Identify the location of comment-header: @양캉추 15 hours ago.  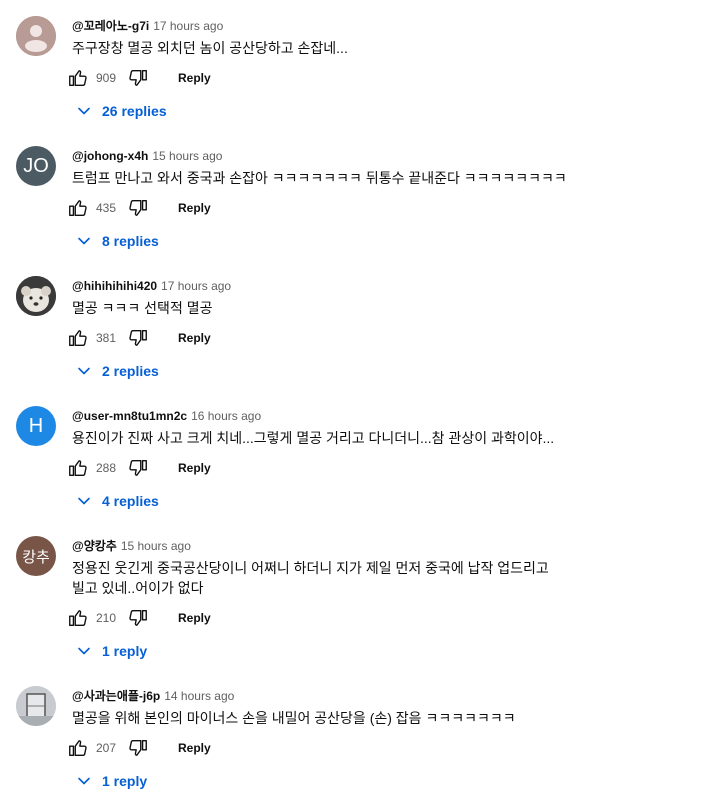
(131, 545).